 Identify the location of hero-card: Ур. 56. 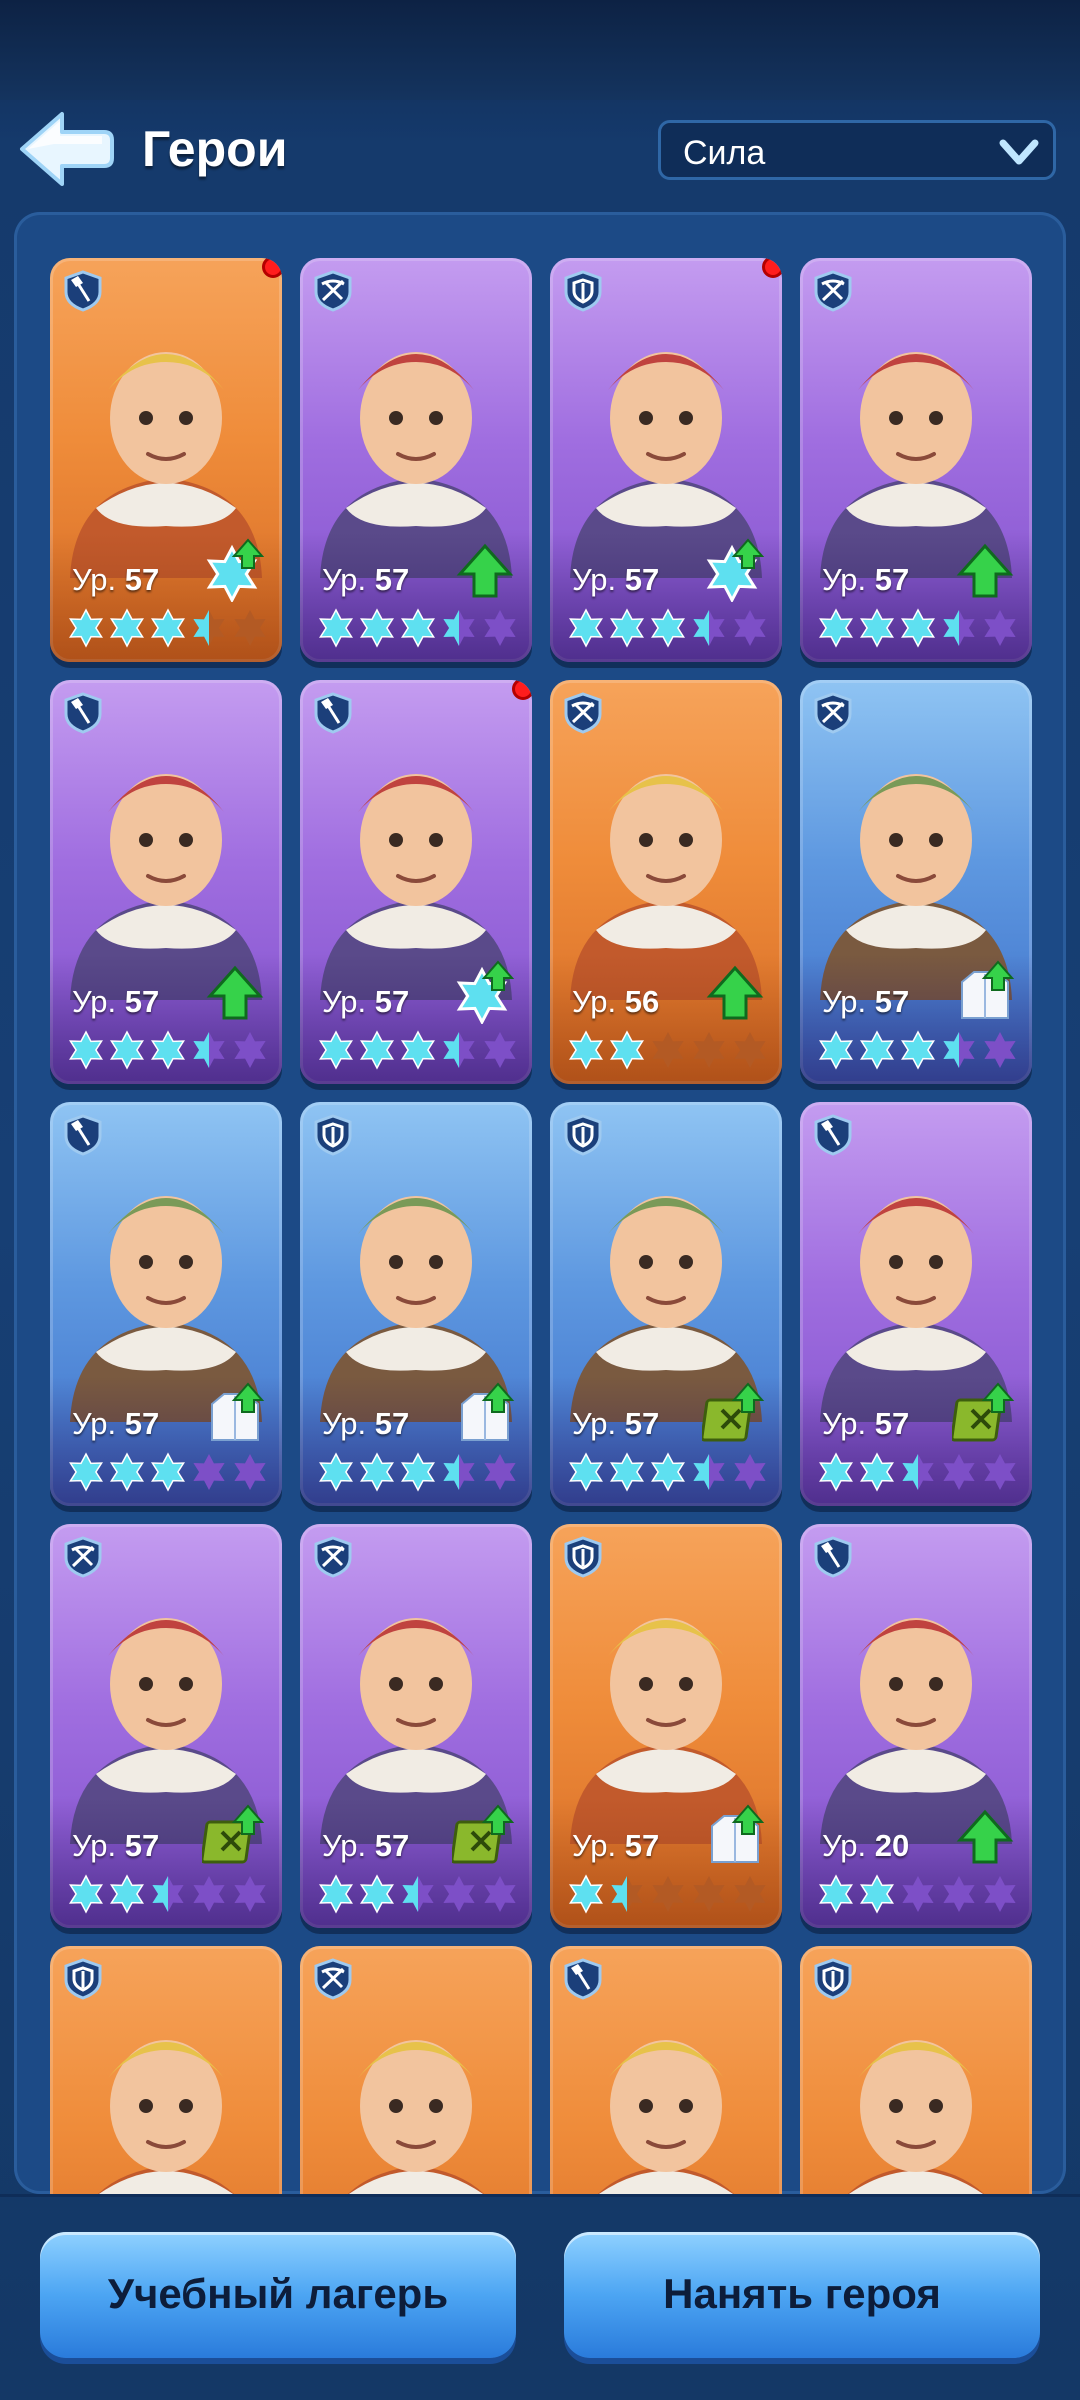
(666, 882).